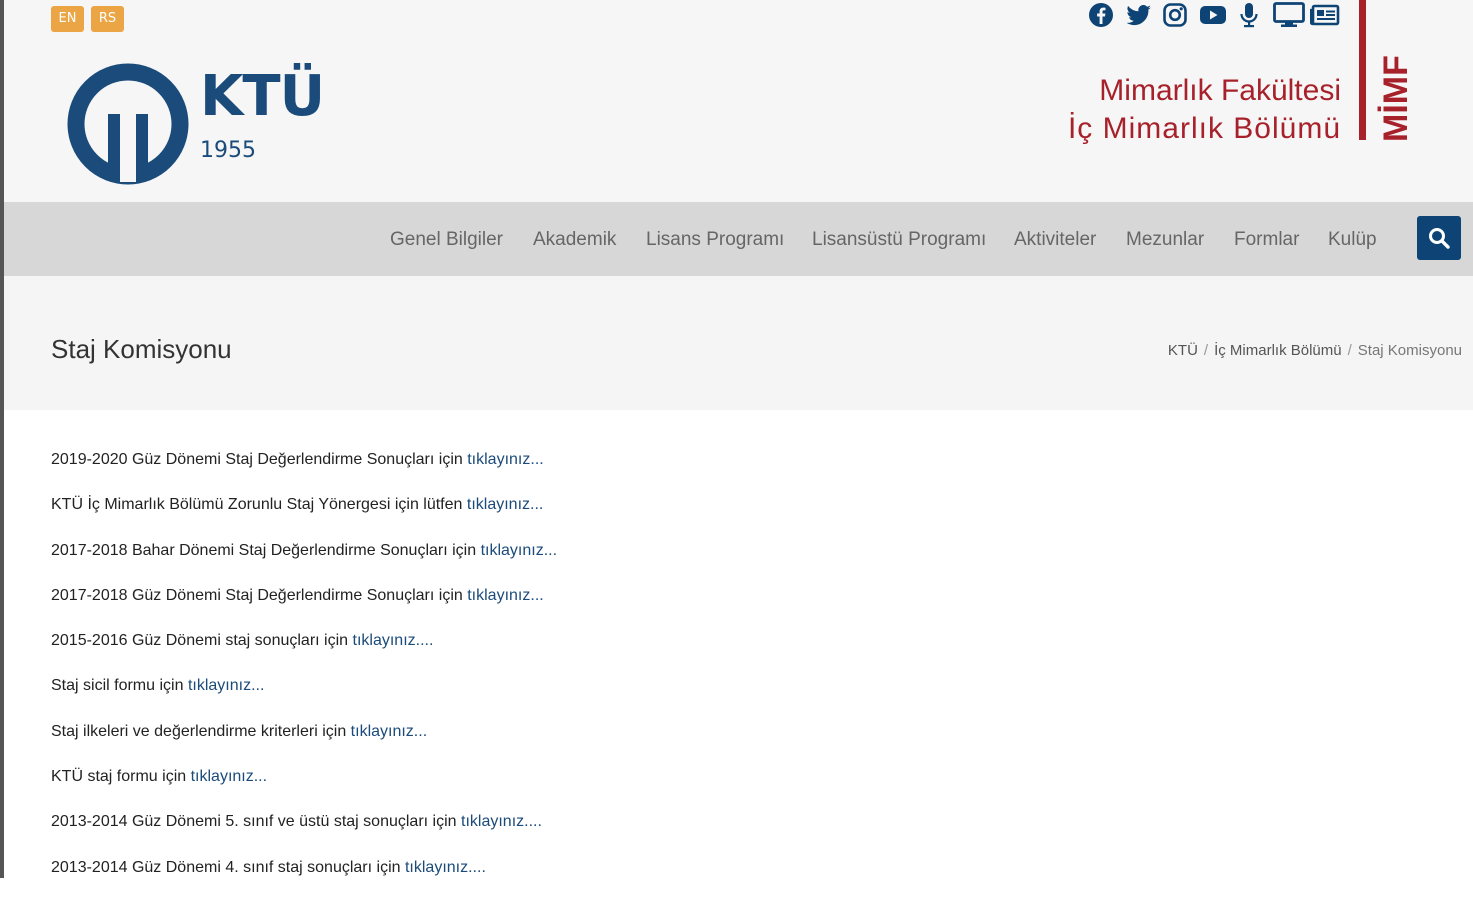 This screenshot has height=901, width=1473. I want to click on page-title: Staj Komisyonu, so click(141, 349).